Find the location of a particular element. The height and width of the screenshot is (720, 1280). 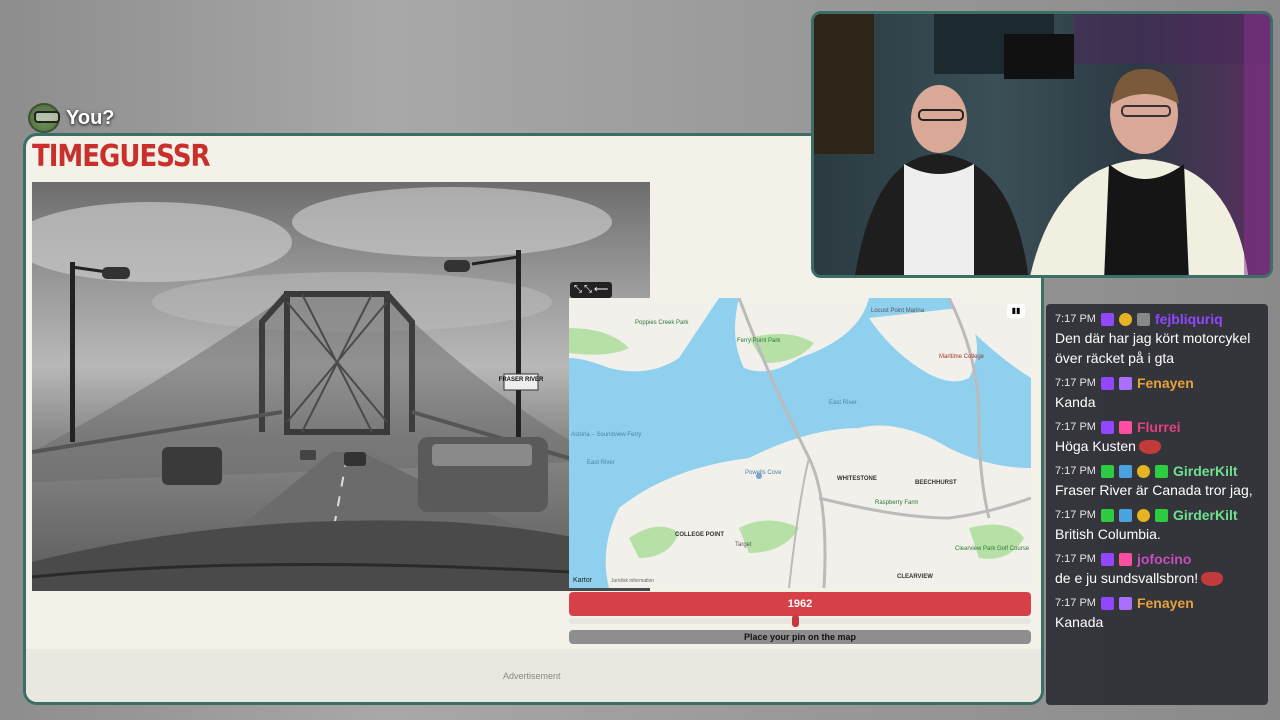

advertisement-label: Advertisement is located at coordinates (532, 676).